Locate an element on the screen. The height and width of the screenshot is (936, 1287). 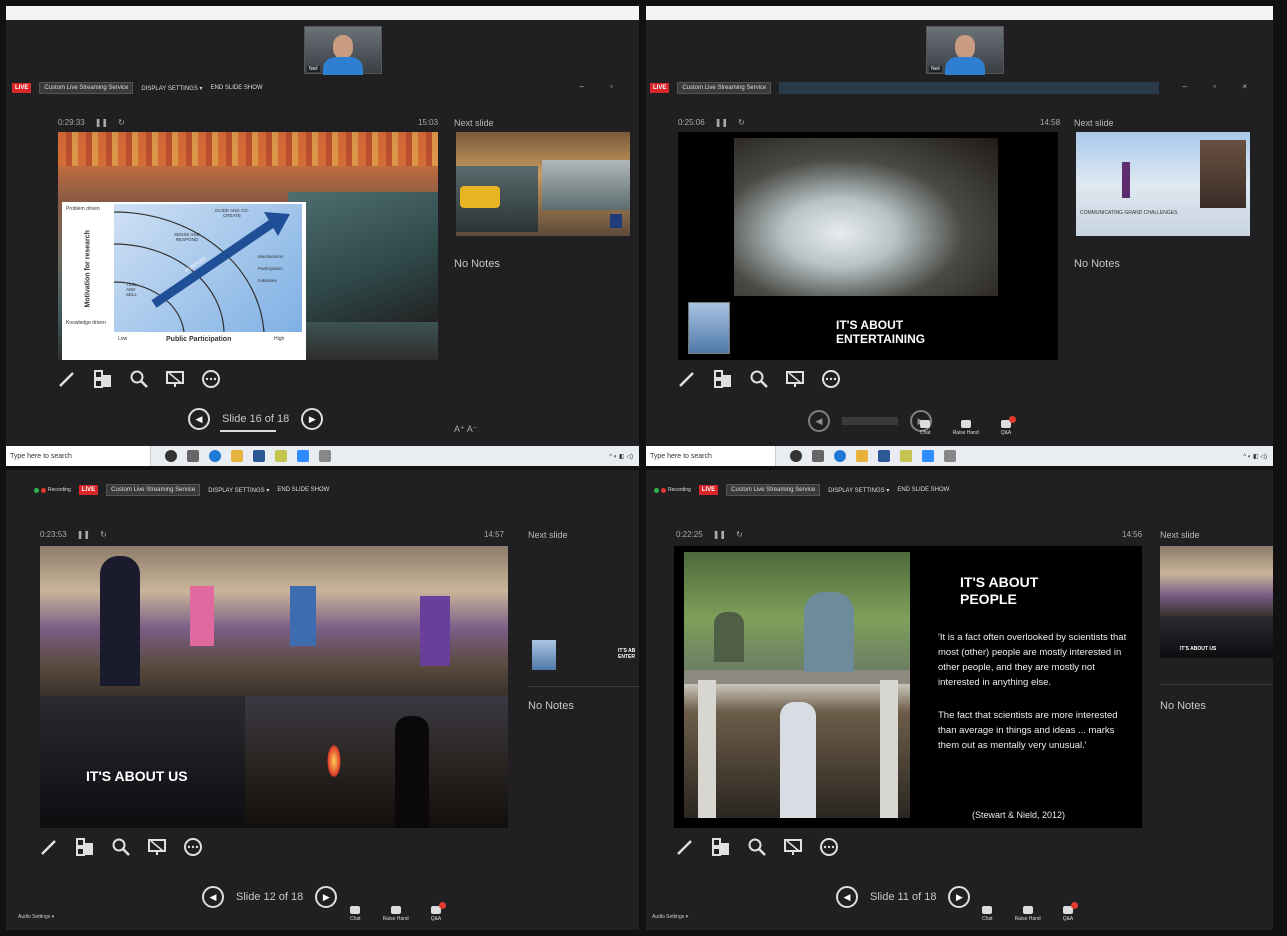
diagram-y-bottom: Knowledge driven is located at coordinates (86, 323).